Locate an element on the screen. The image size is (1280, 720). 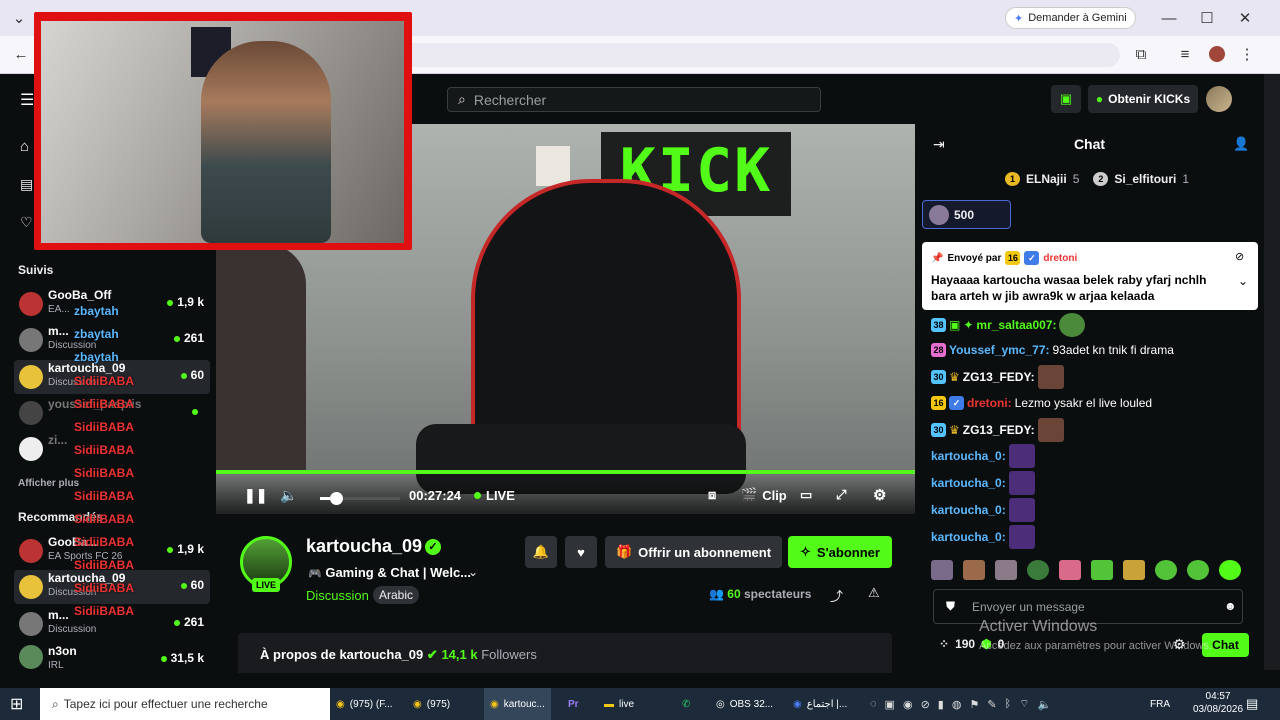
clip-button: 🎬 Clip is located at coordinates (764, 495).